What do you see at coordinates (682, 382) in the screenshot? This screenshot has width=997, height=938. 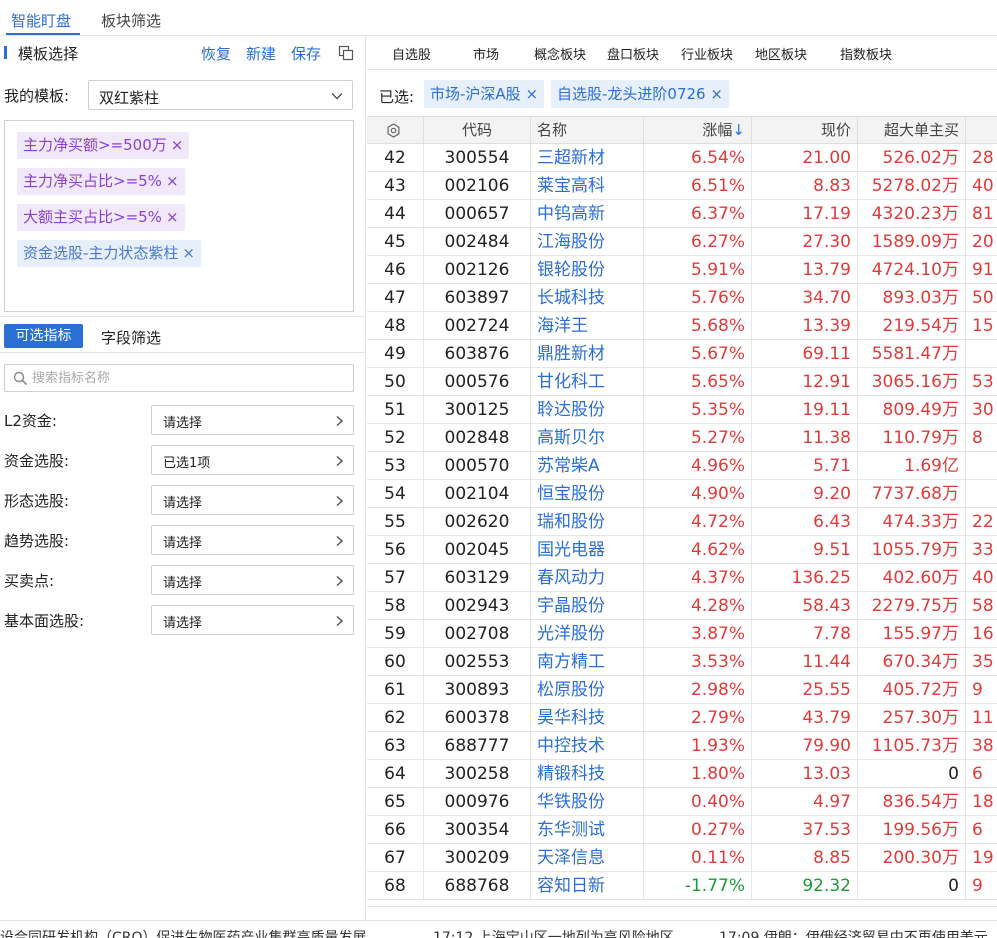 I see `table-row: 50 000576 甘化科工 5.65% 12.91 3065.16万 53` at bounding box center [682, 382].